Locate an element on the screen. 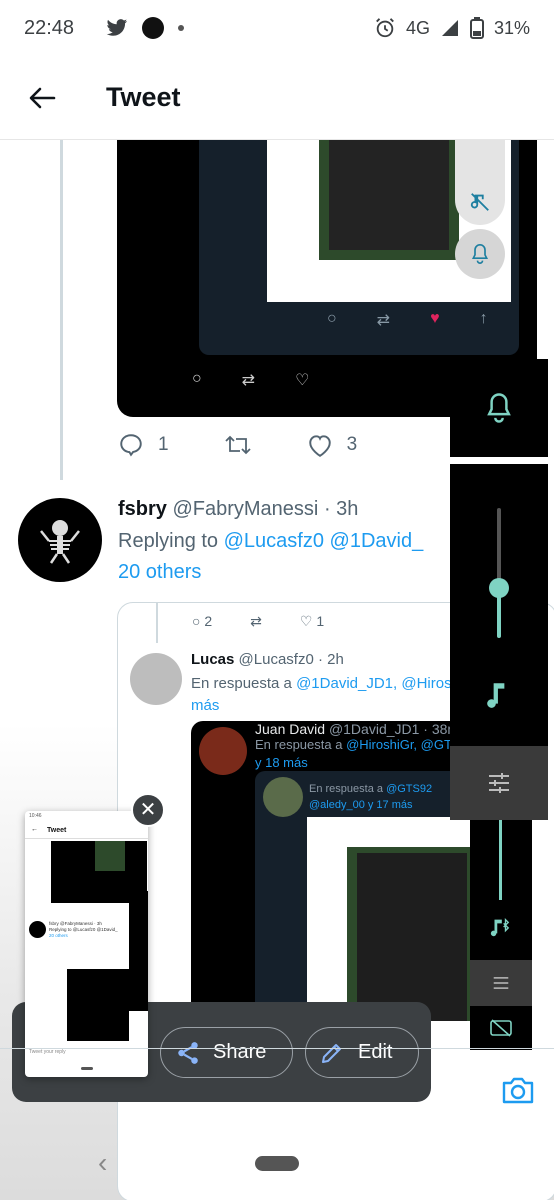 This screenshot has width=554, height=1200. media-retweet-icon: ⇄ is located at coordinates (383, 320).